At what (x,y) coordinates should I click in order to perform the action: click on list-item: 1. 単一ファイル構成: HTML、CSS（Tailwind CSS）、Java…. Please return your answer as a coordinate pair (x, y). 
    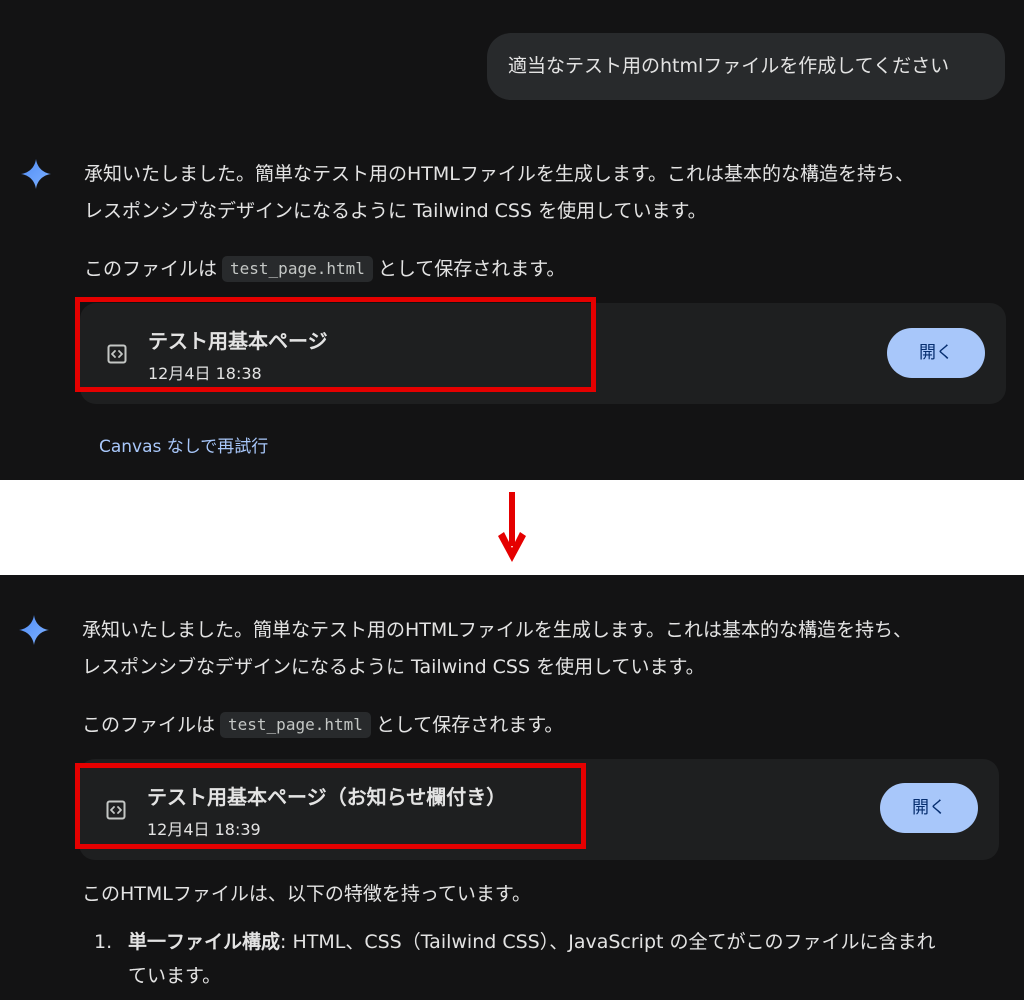
    Looking at the image, I should click on (559, 960).